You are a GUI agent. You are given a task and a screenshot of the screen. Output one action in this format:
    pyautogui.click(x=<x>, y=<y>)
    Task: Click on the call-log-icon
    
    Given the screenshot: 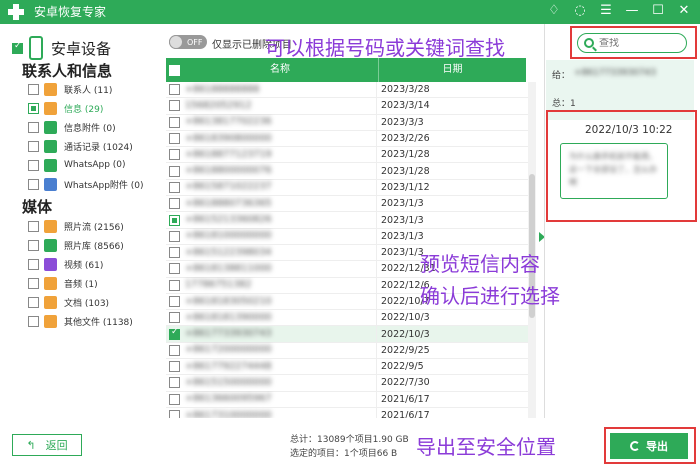 What is the action you would take?
    pyautogui.click(x=50, y=146)
    